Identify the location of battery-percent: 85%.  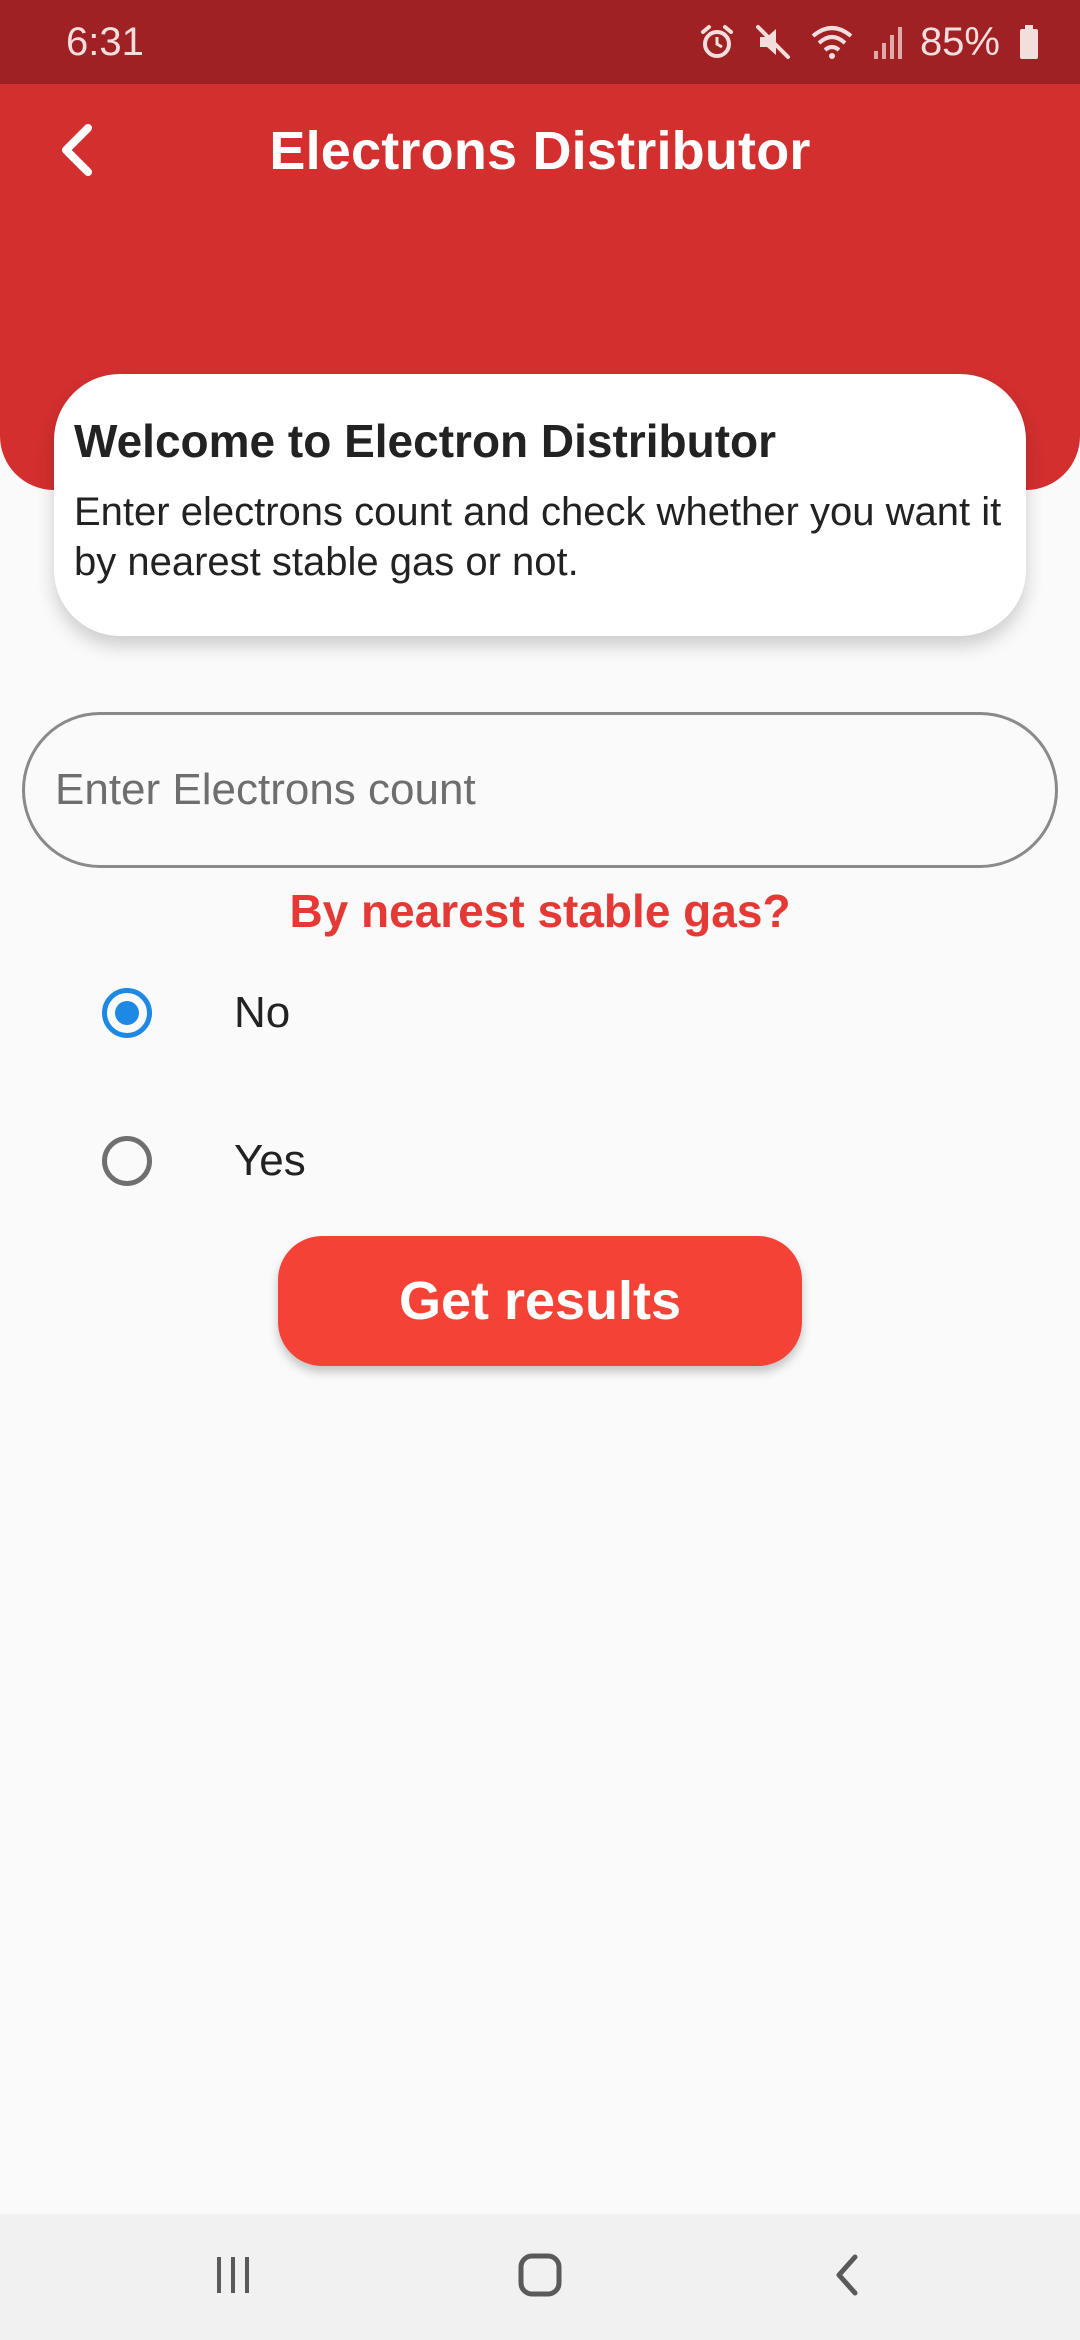
(959, 41).